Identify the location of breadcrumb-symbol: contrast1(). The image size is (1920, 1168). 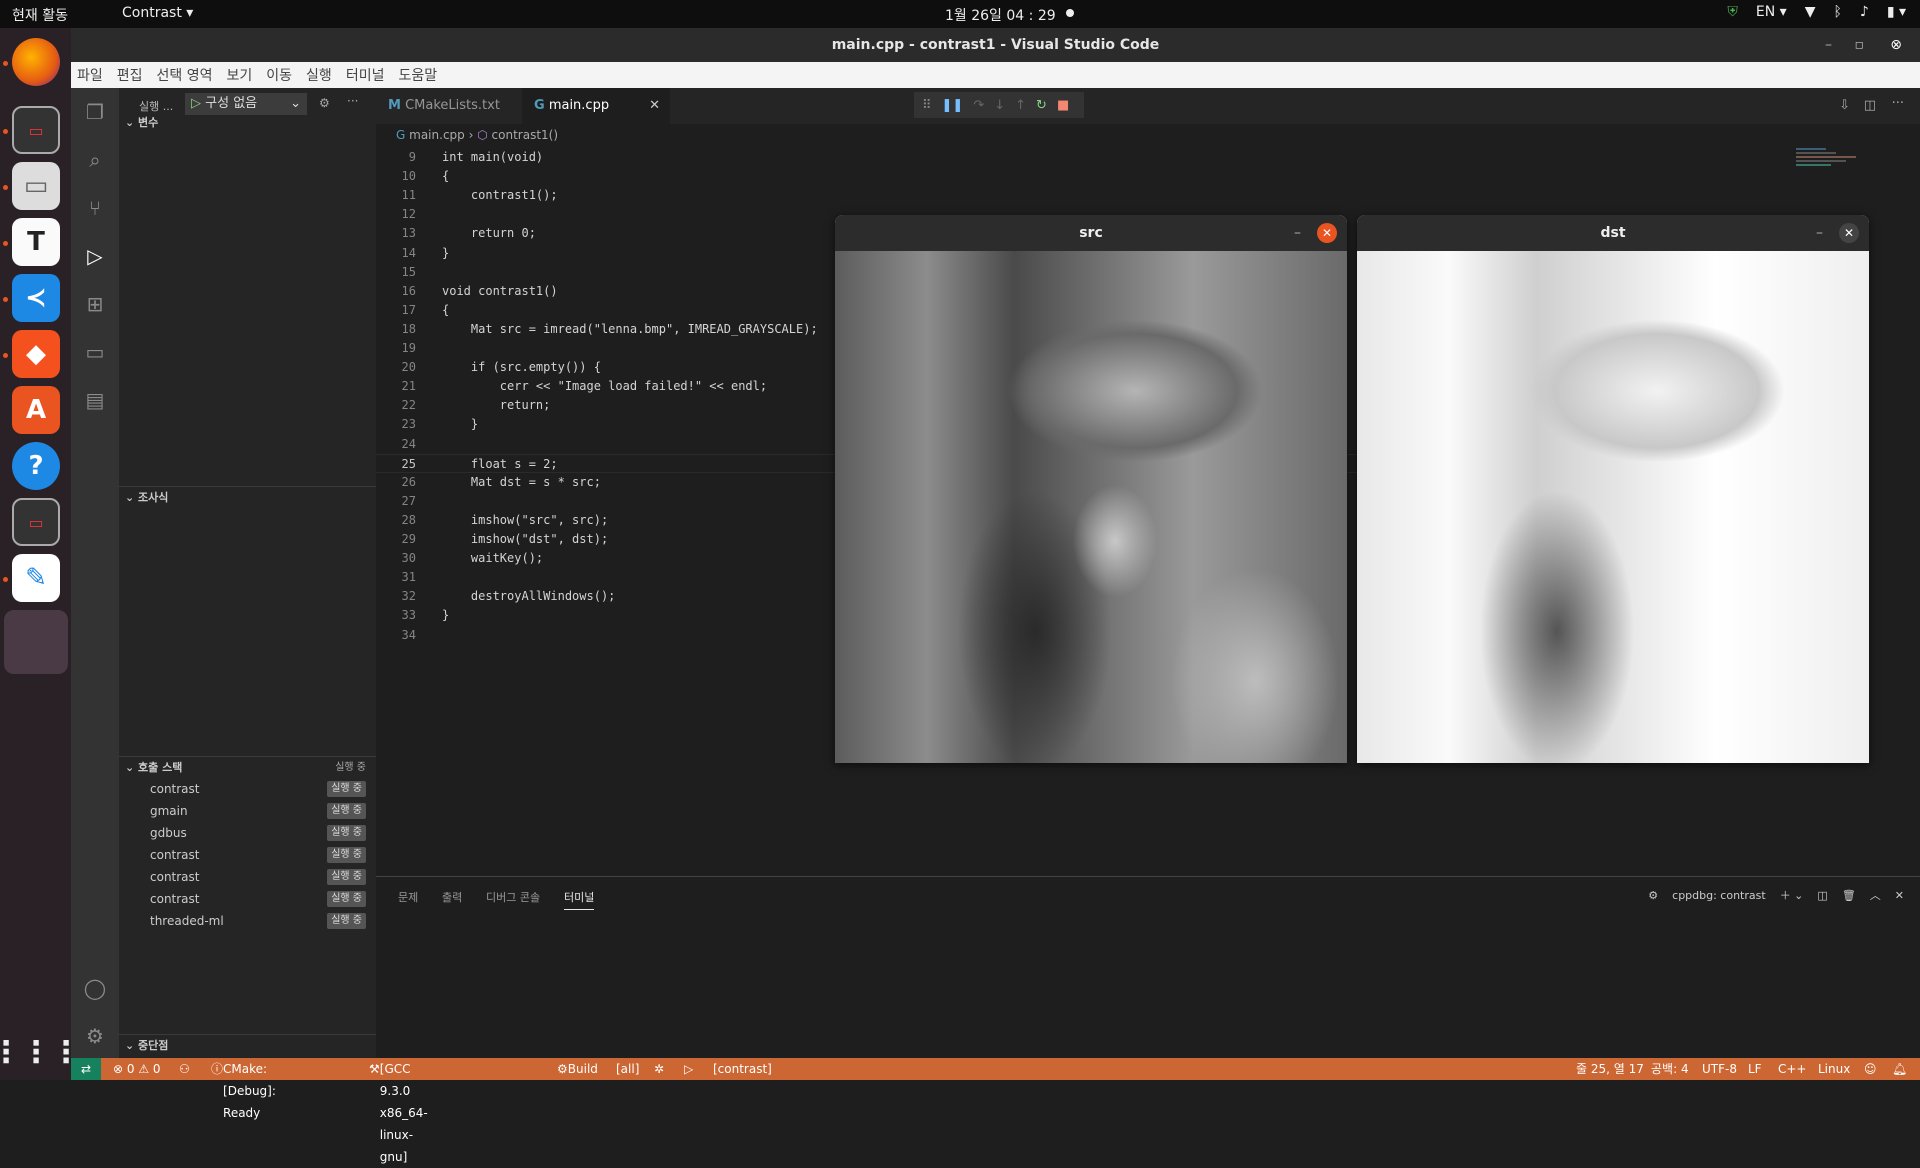
(525, 135).